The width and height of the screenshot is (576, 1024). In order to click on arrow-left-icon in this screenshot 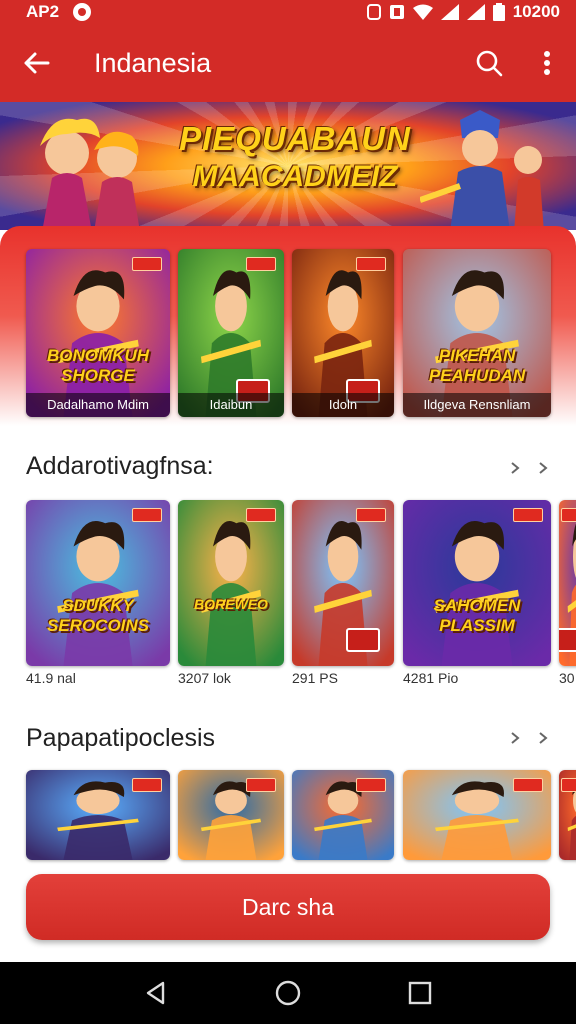, I will do `click(37, 63)`.